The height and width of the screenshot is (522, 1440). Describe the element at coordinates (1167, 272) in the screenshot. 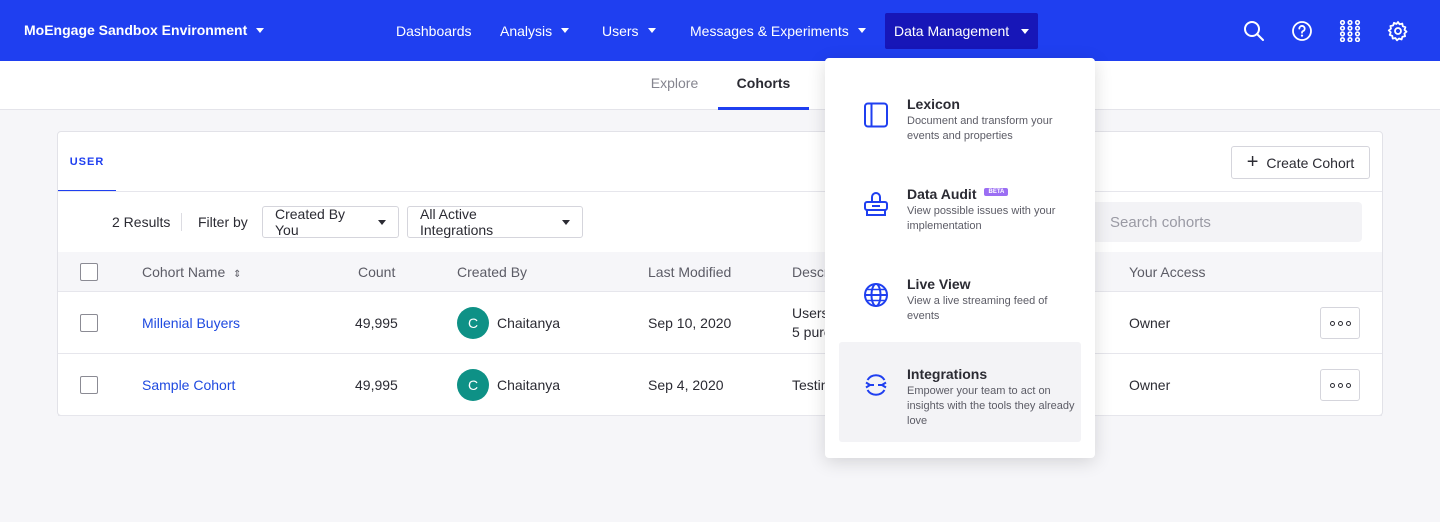

I see `column-header-your-access: Your Access` at that location.